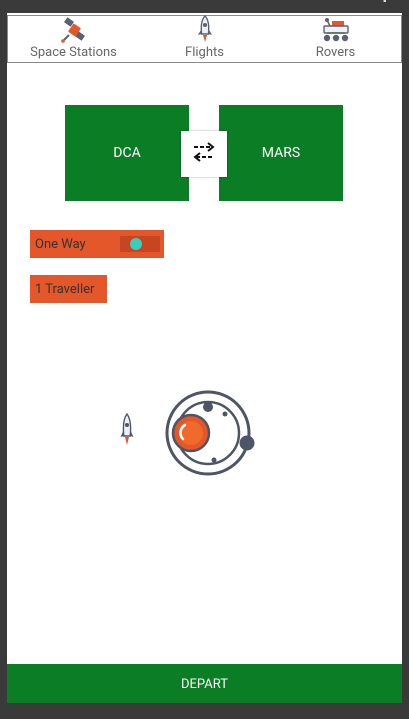 The height and width of the screenshot is (719, 409). What do you see at coordinates (205, 29) in the screenshot?
I see `rocket-icon` at bounding box center [205, 29].